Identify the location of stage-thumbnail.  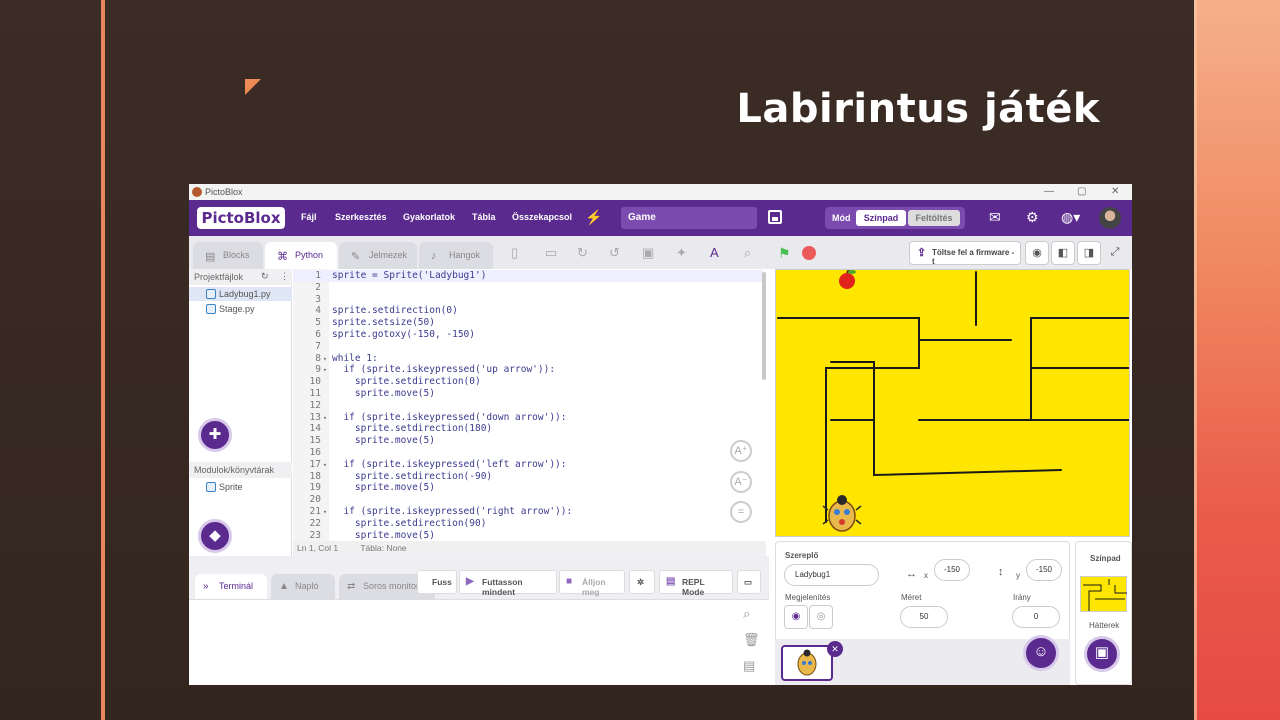
(1103, 594).